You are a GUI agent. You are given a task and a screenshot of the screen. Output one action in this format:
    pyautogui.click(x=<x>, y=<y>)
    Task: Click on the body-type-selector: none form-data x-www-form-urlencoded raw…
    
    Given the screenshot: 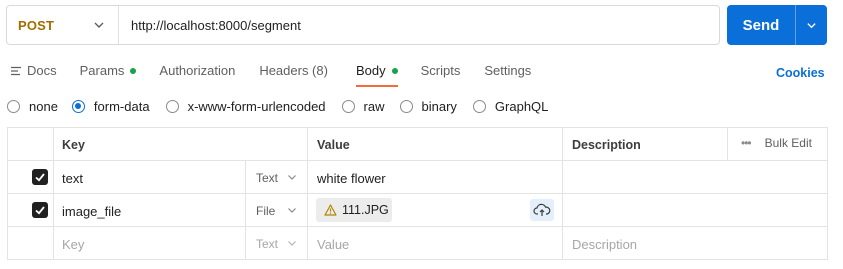 What is the action you would take?
    pyautogui.click(x=277, y=106)
    